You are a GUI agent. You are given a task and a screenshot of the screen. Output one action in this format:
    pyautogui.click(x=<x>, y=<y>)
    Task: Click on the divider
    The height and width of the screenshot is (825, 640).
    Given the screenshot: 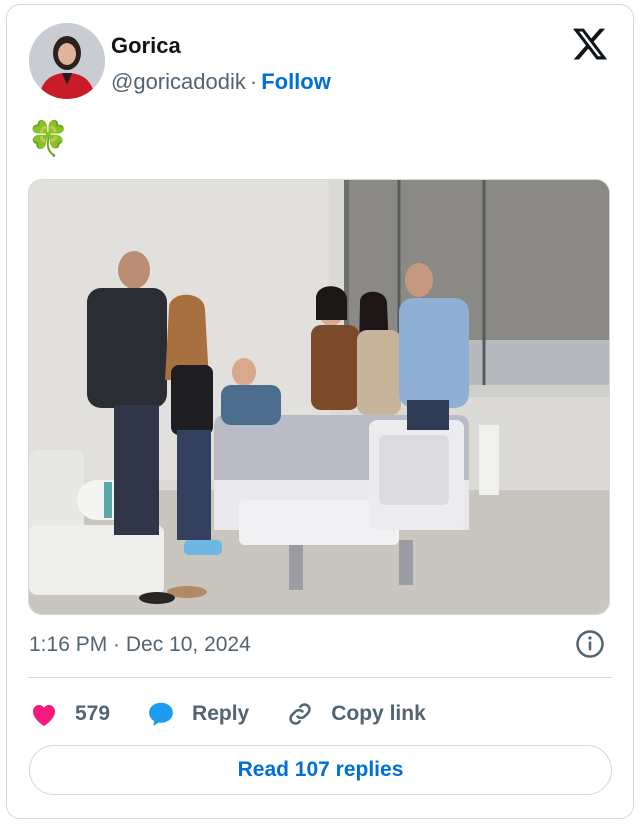 What is the action you would take?
    pyautogui.click(x=320, y=677)
    